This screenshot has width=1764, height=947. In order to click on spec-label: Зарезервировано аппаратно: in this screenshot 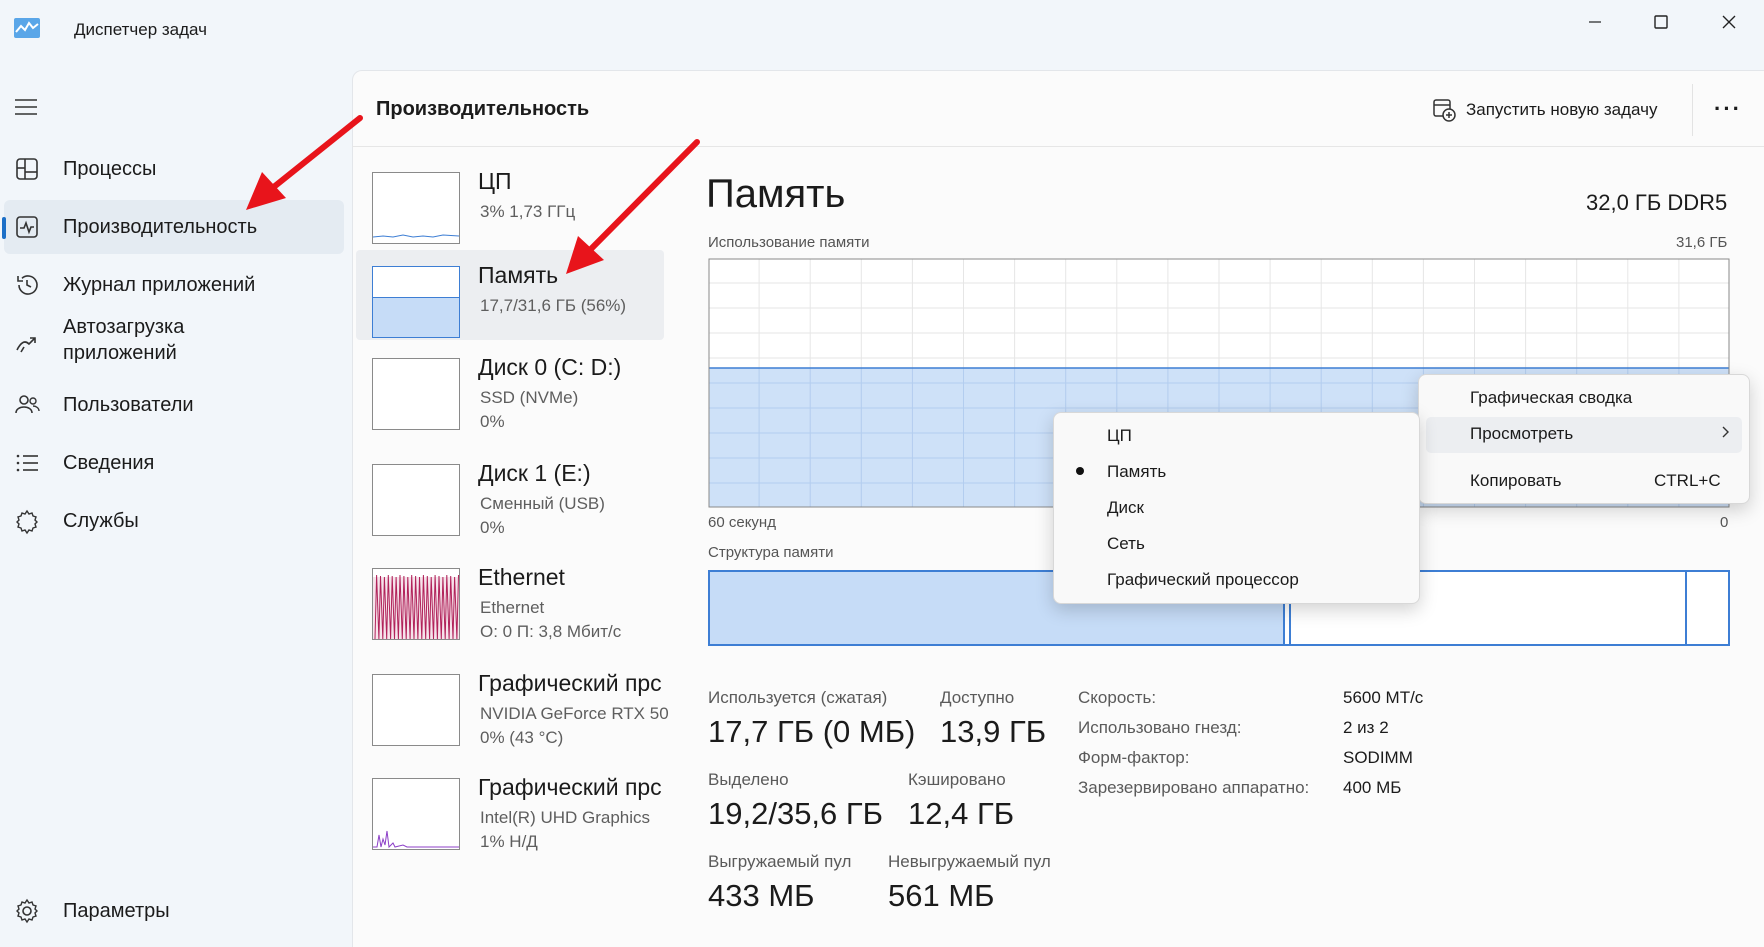, I will do `click(1194, 787)`.